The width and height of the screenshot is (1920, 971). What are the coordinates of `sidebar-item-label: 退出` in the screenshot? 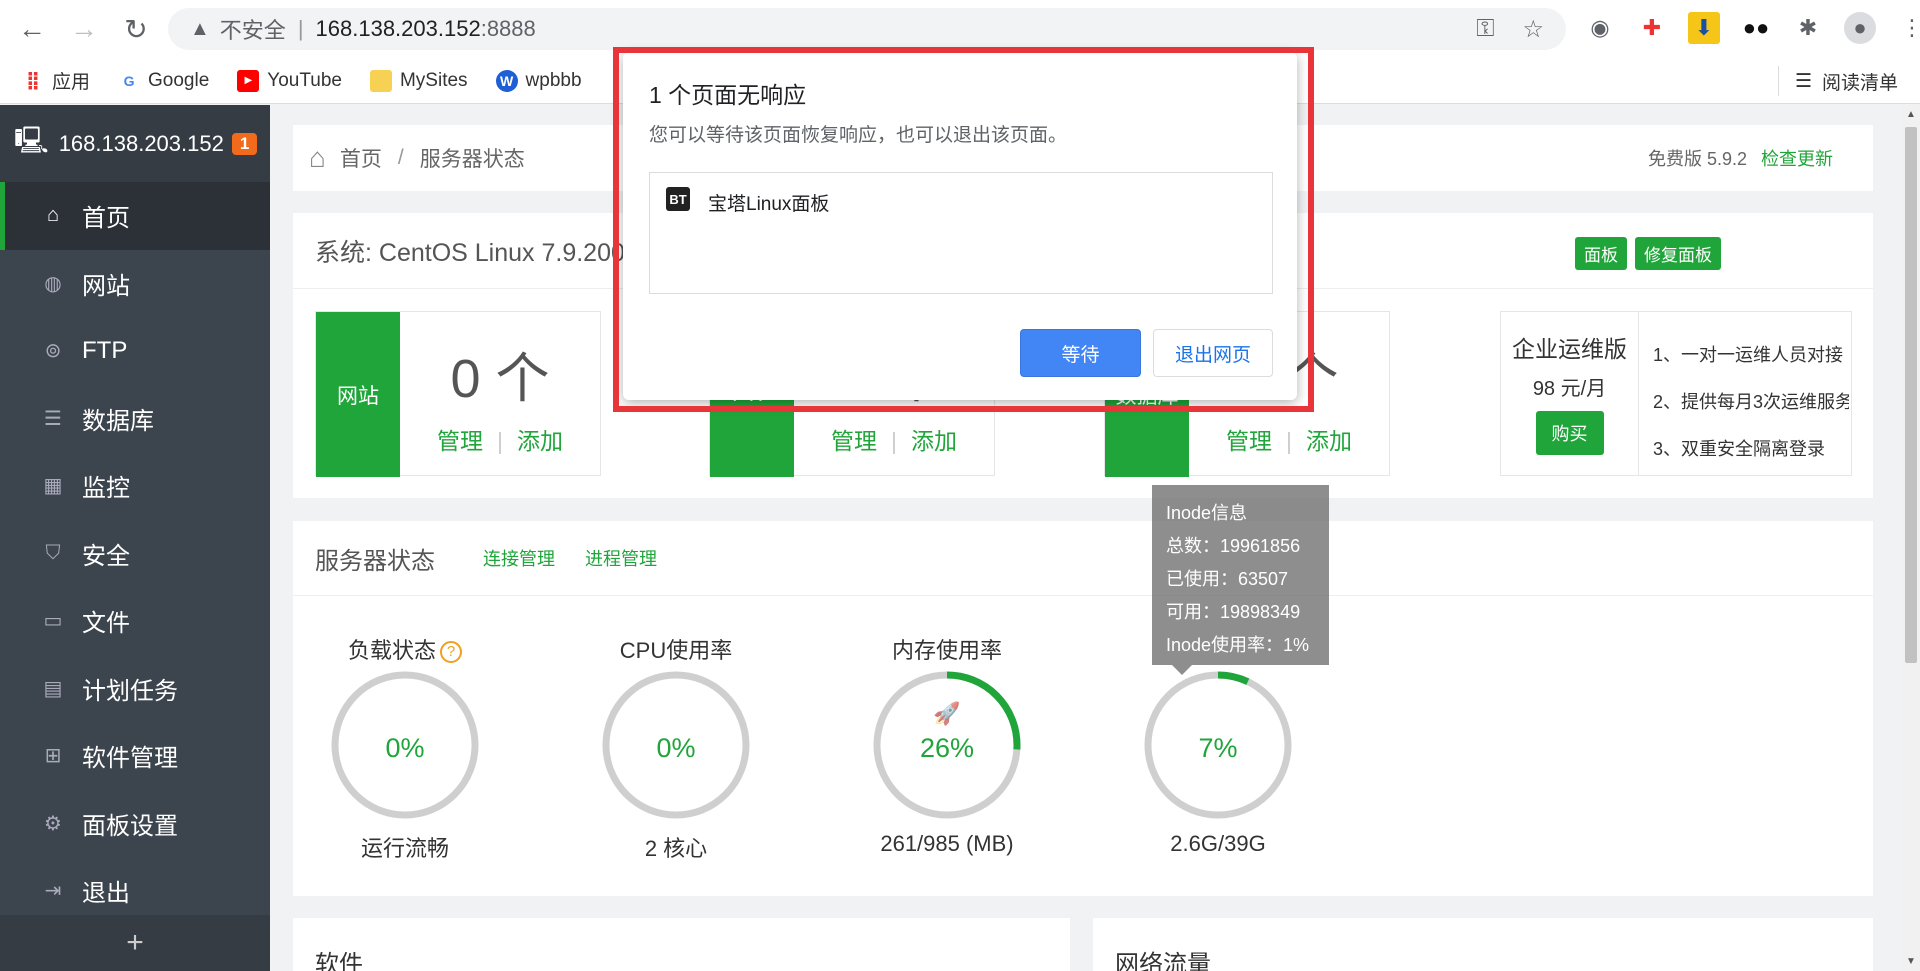 It's located at (106, 894).